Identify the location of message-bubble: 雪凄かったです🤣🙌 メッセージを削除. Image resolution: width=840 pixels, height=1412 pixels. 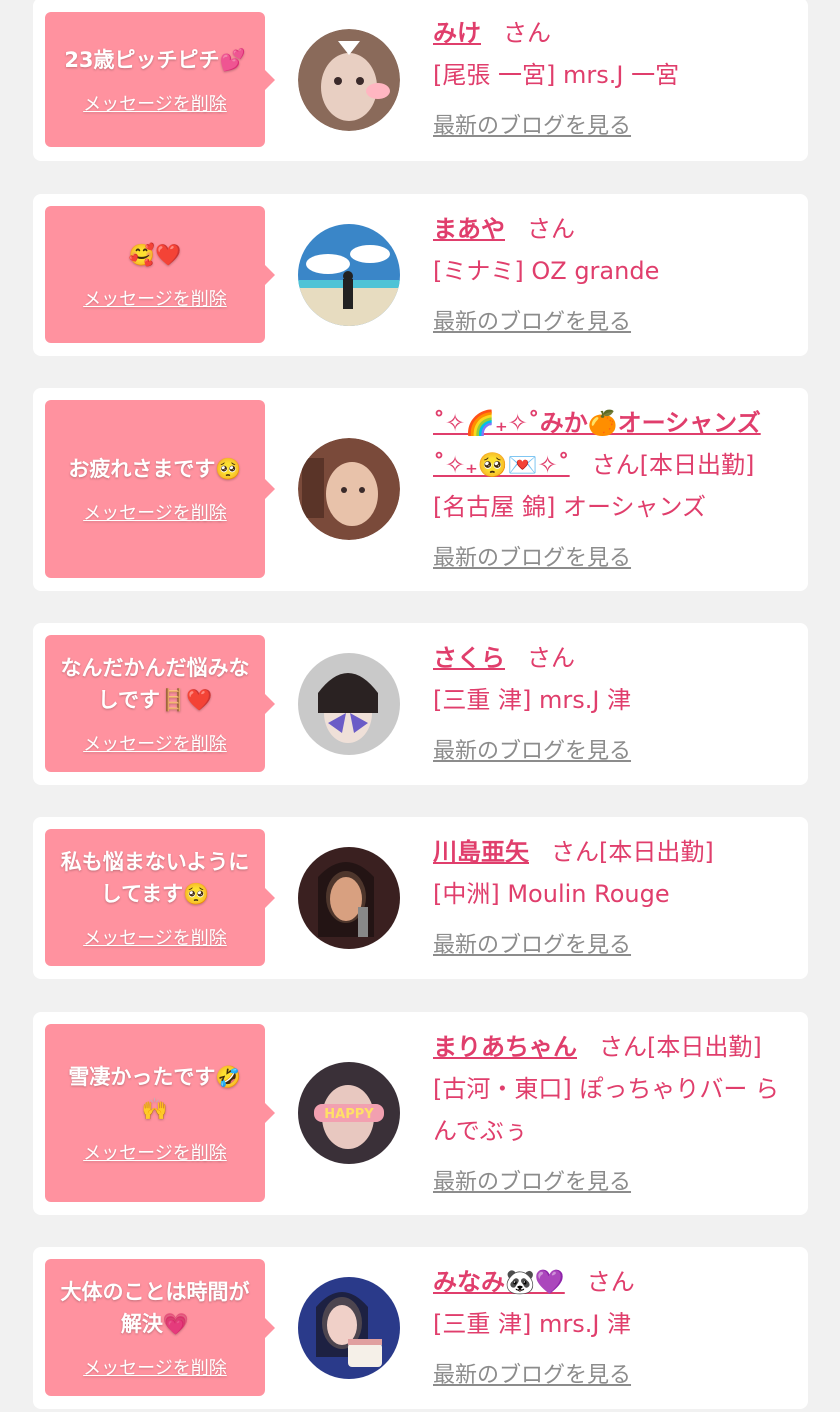
(160, 1113).